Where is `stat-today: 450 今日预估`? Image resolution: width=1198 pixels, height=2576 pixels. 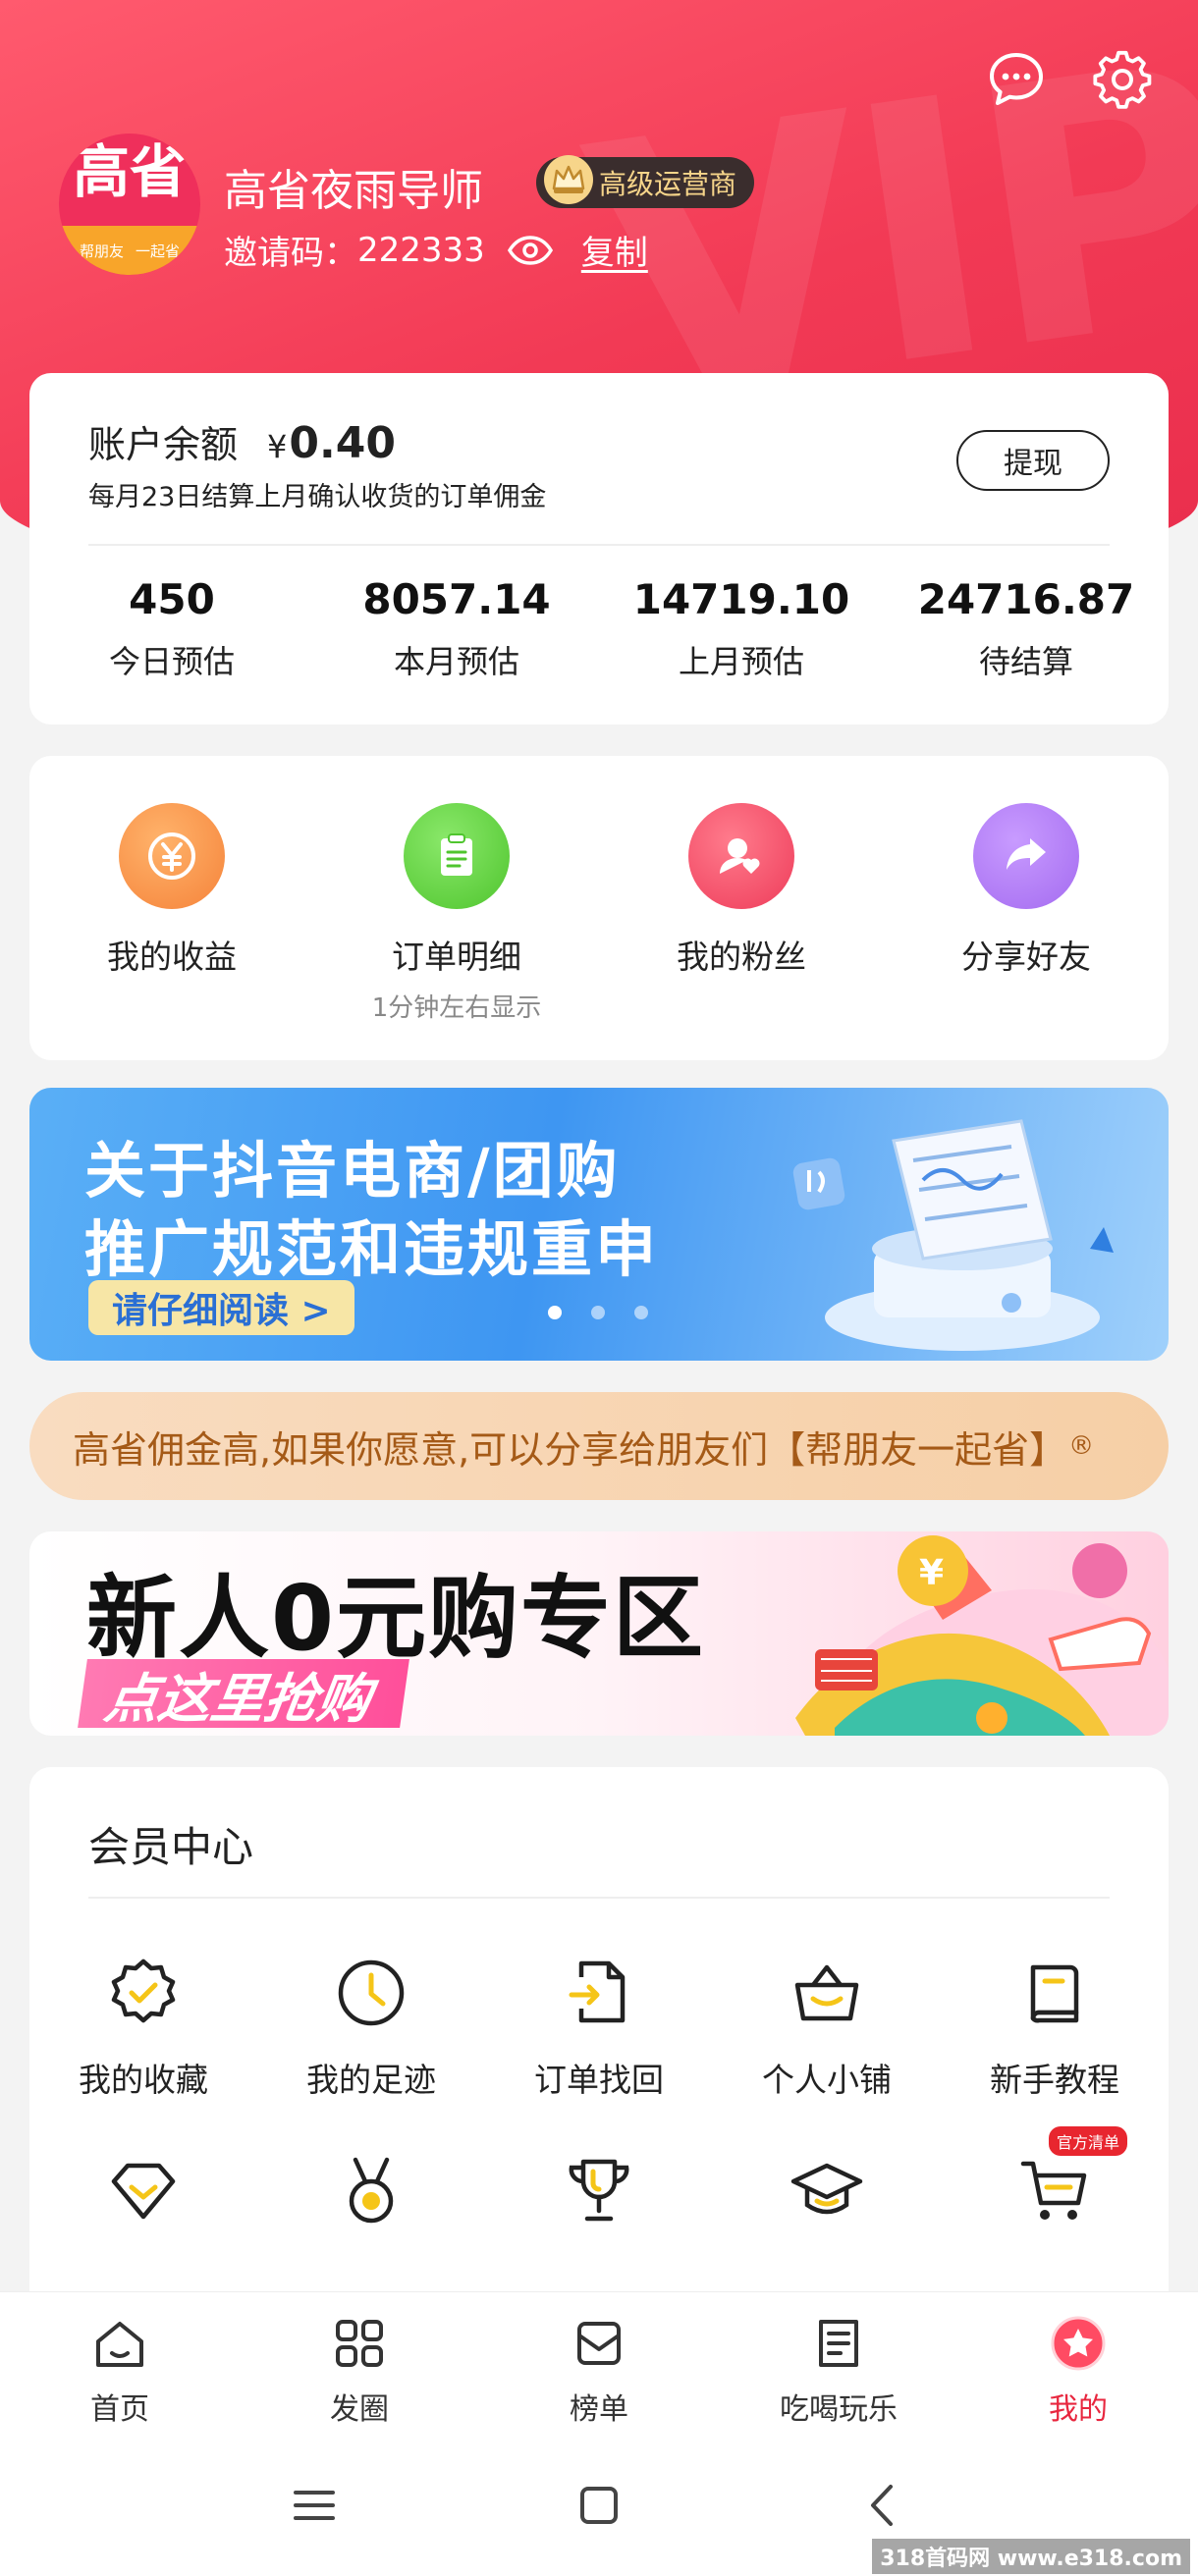 stat-today: 450 今日预估 is located at coordinates (171, 628).